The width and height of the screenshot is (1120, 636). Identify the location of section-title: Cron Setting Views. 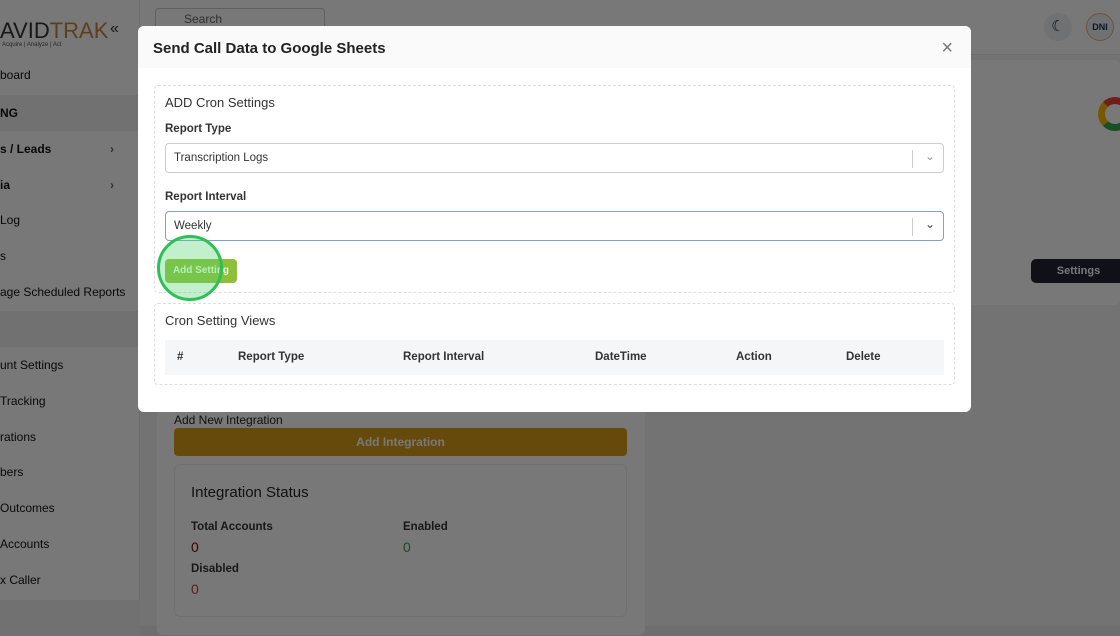
(220, 320).